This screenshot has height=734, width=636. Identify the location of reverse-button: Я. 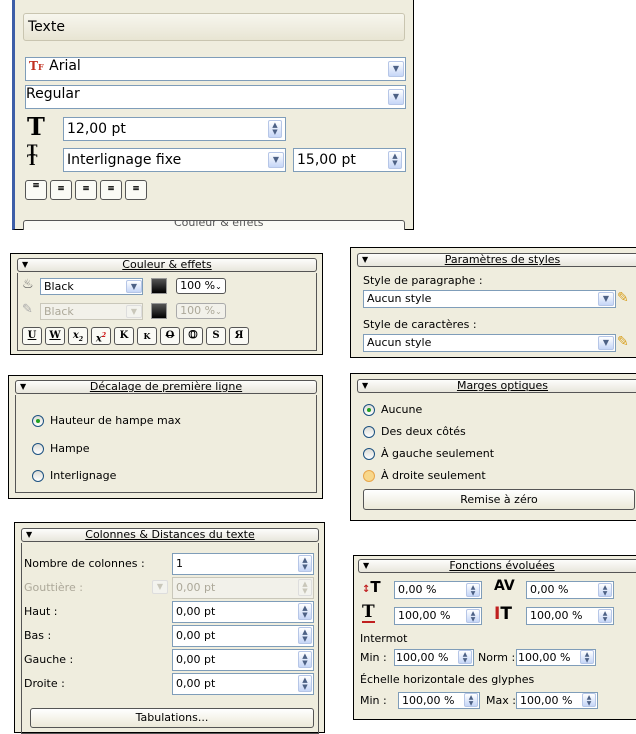
(239, 336).